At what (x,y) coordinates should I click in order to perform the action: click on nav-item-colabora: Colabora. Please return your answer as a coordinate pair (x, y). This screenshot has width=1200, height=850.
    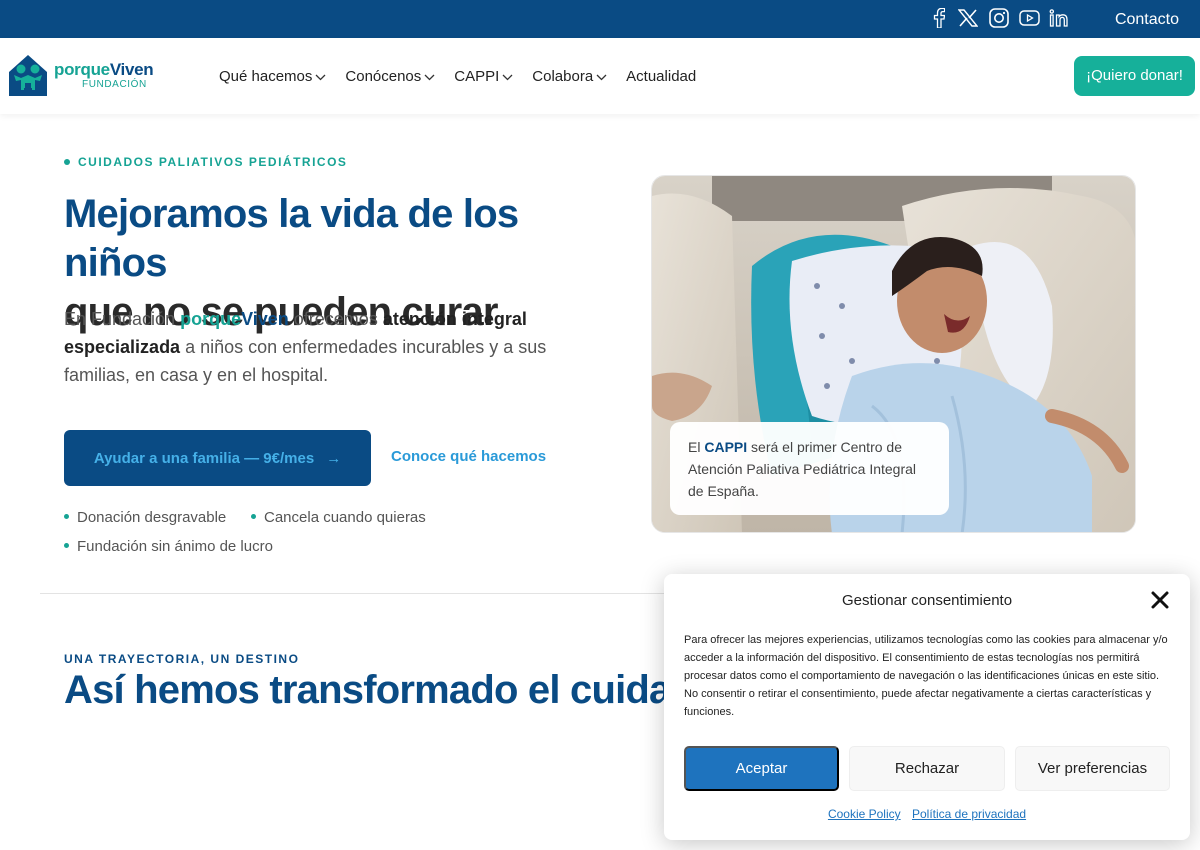
    Looking at the image, I should click on (569, 76).